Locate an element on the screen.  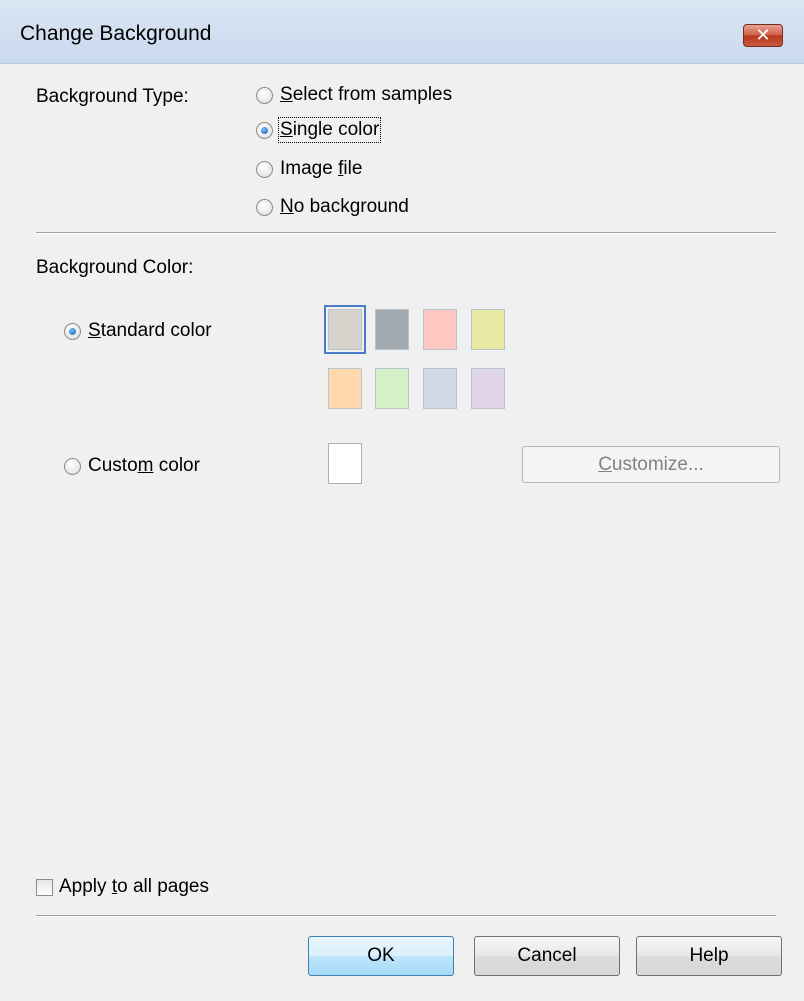
help-button: Help is located at coordinates (709, 956).